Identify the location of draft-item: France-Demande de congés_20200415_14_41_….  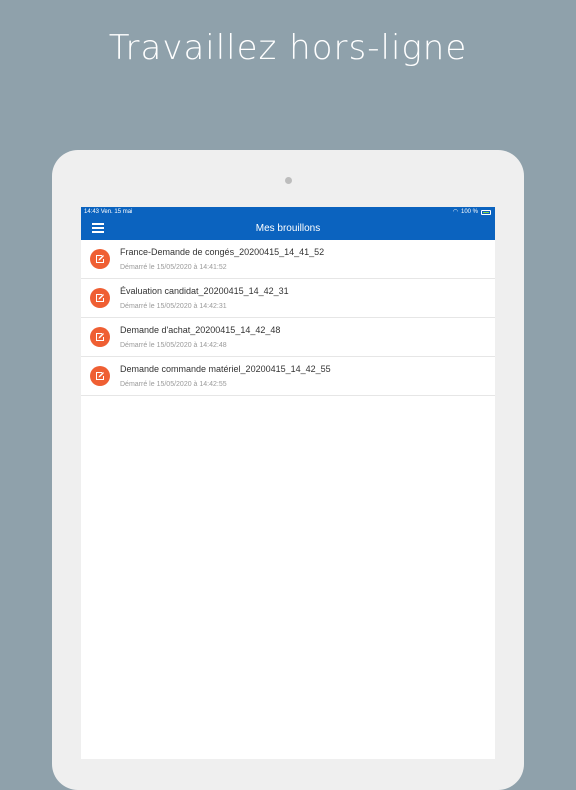
(288, 259).